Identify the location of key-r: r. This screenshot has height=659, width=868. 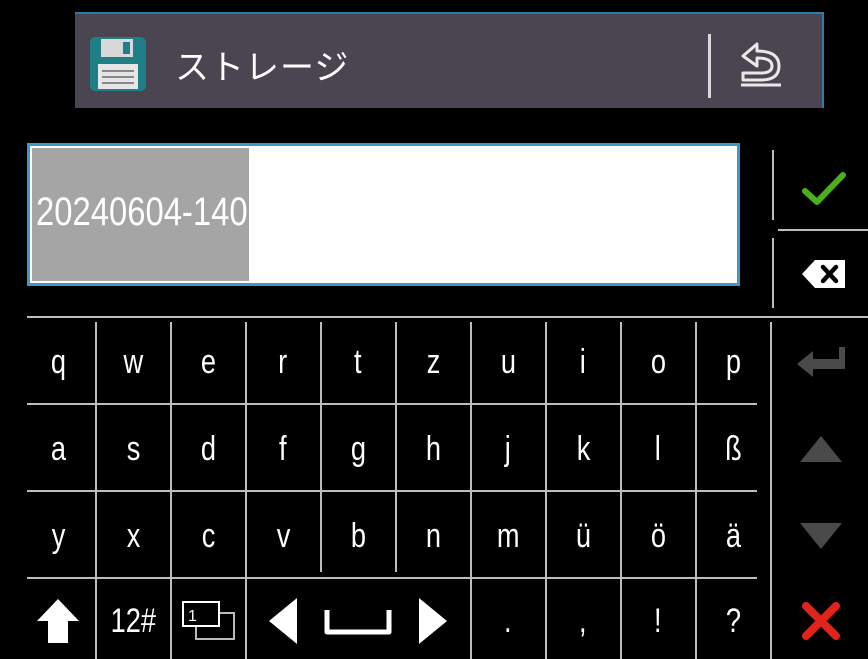
(283, 362).